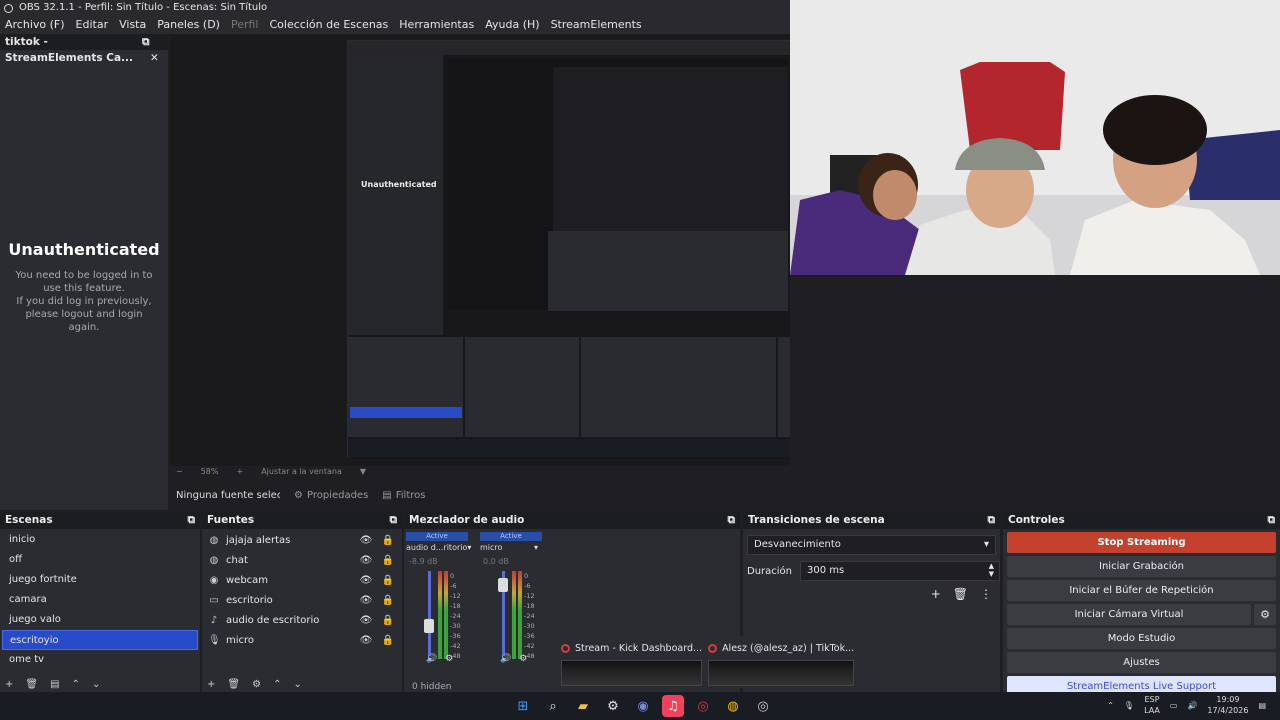  I want to click on scene-item: off, so click(100, 560).